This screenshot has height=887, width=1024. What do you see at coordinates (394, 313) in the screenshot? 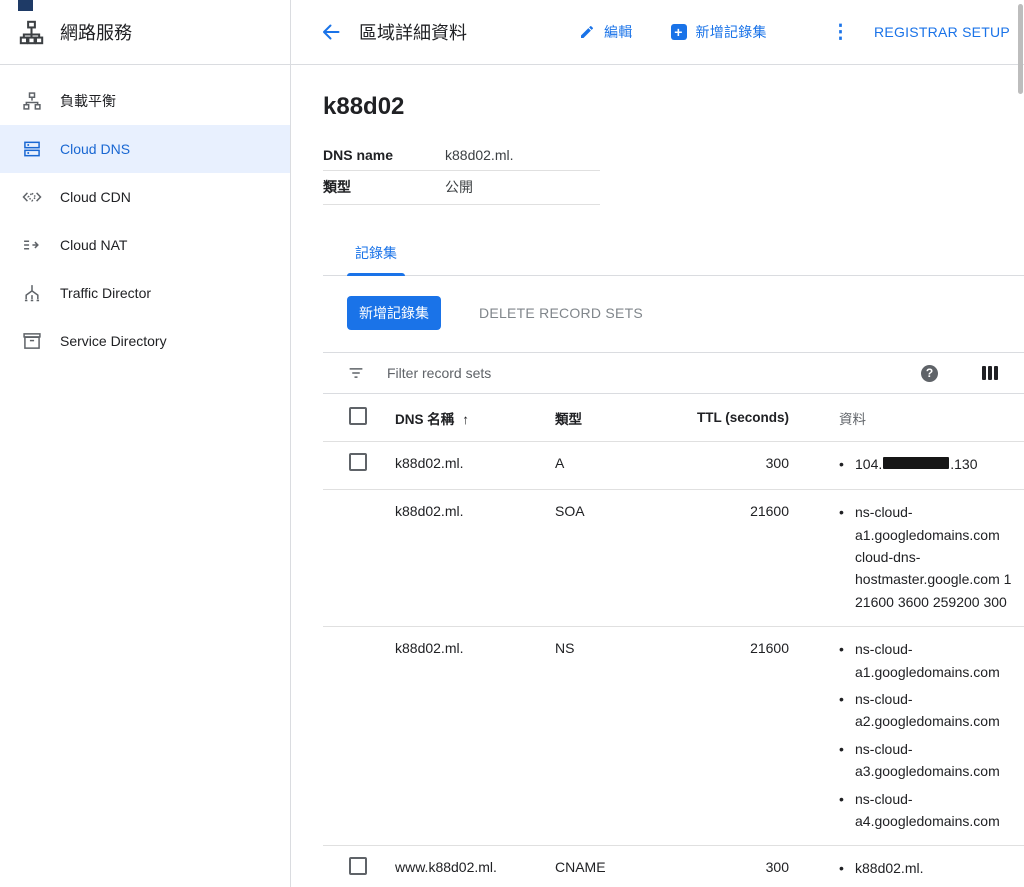
I see `add-record-set-button: 新增記錄集` at bounding box center [394, 313].